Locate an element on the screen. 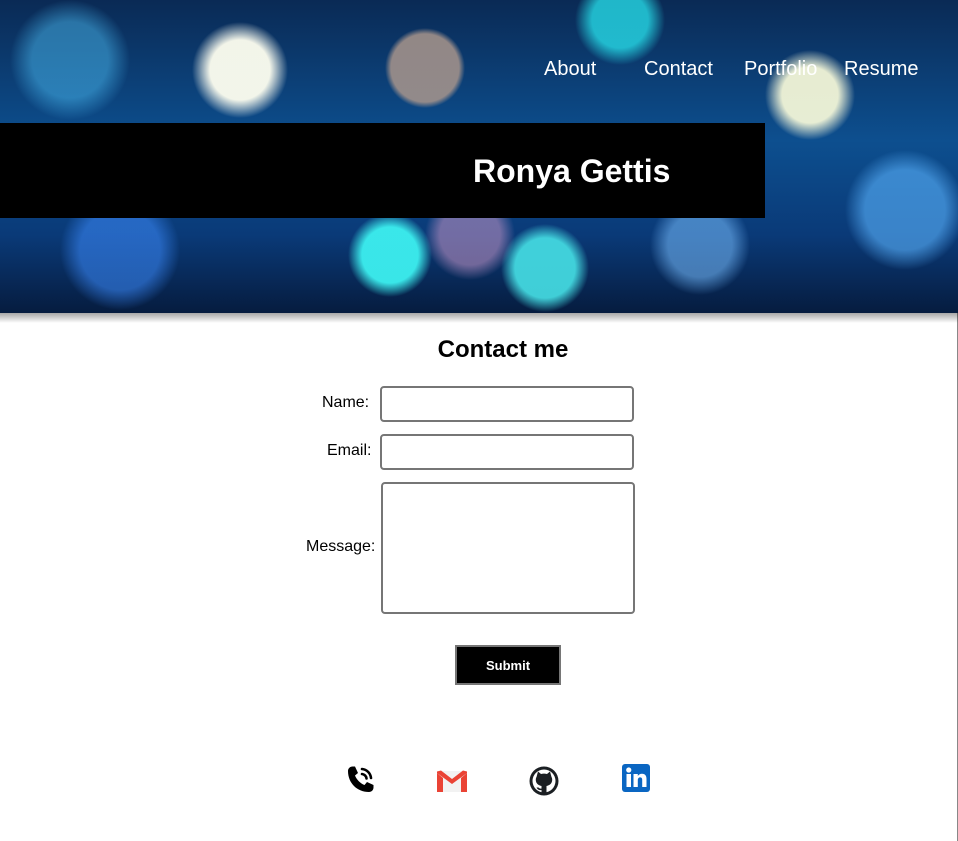 The height and width of the screenshot is (841, 958). linkedin-icon is located at coordinates (636, 778).